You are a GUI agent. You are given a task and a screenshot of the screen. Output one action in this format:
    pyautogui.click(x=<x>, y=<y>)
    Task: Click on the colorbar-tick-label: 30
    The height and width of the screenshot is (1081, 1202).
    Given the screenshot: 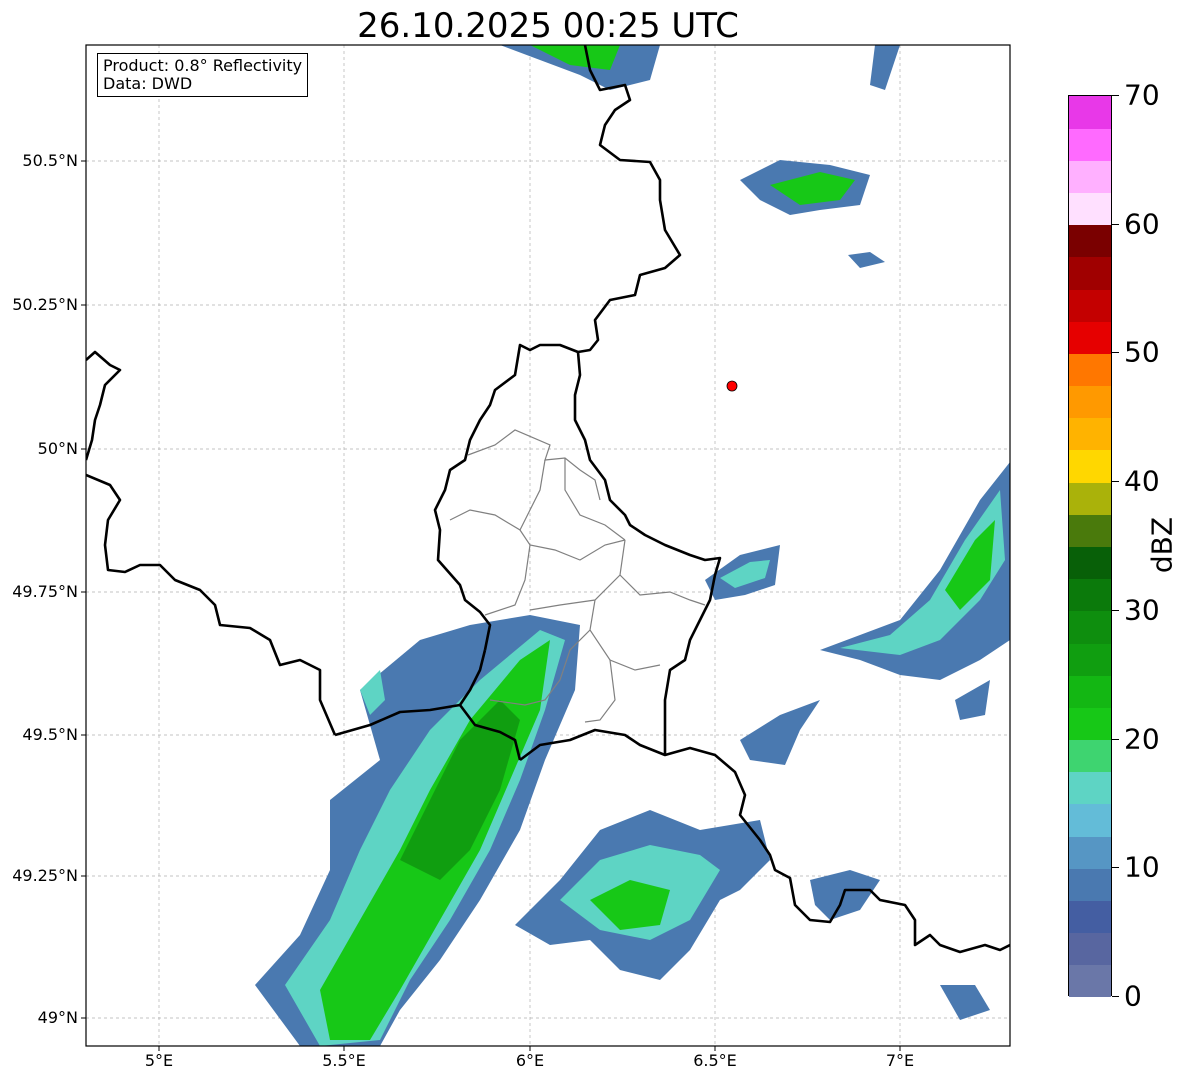 What is the action you would take?
    pyautogui.click(x=1142, y=610)
    